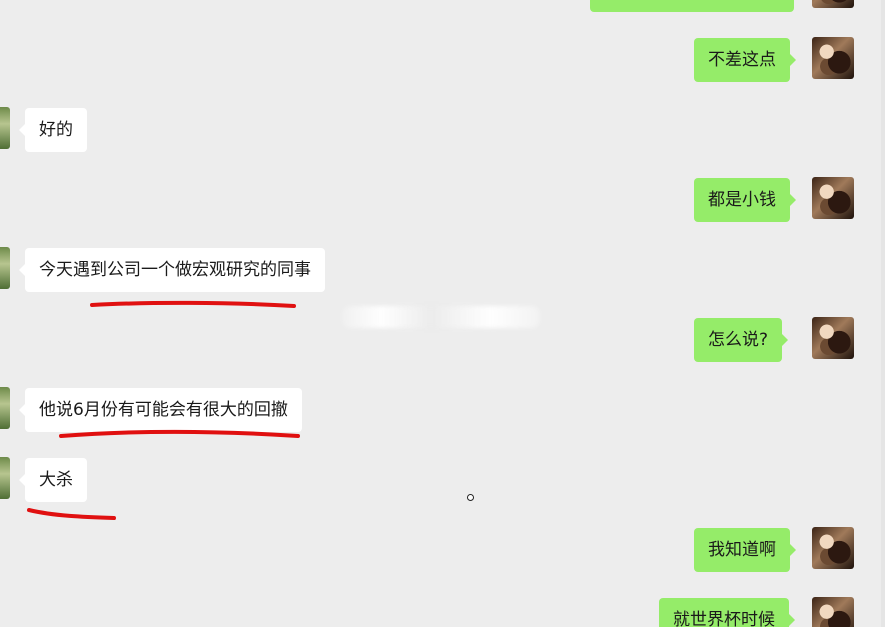 Image resolution: width=885 pixels, height=627 pixels. I want to click on message-text: 今天遇到公司一个做宏观研究的同事, so click(175, 270).